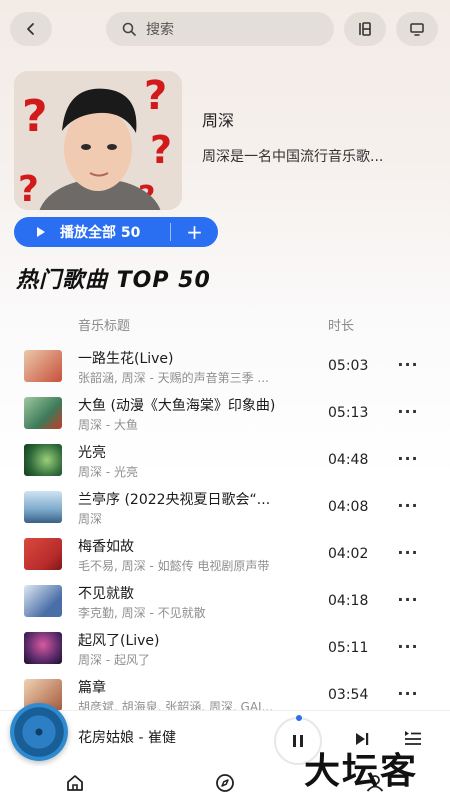 The image size is (450, 800). Describe the element at coordinates (114, 660) in the screenshot. I see `song-subtitle: 周深 - 起风了` at that location.